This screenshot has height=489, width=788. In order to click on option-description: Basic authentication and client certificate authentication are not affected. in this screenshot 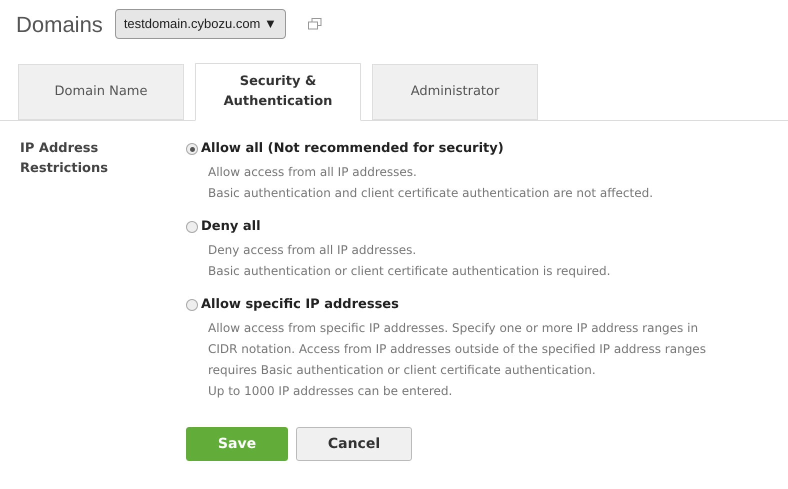, I will do `click(431, 193)`.